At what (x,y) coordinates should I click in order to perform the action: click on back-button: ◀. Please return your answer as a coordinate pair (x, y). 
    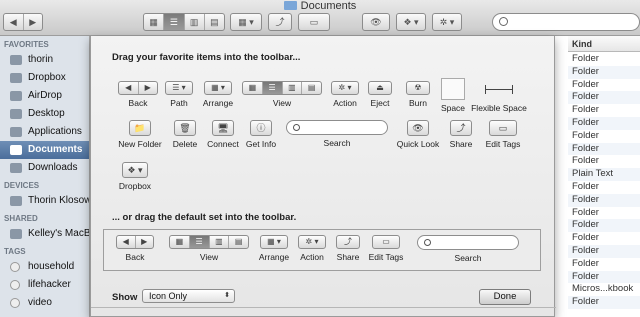
    Looking at the image, I should click on (14, 22).